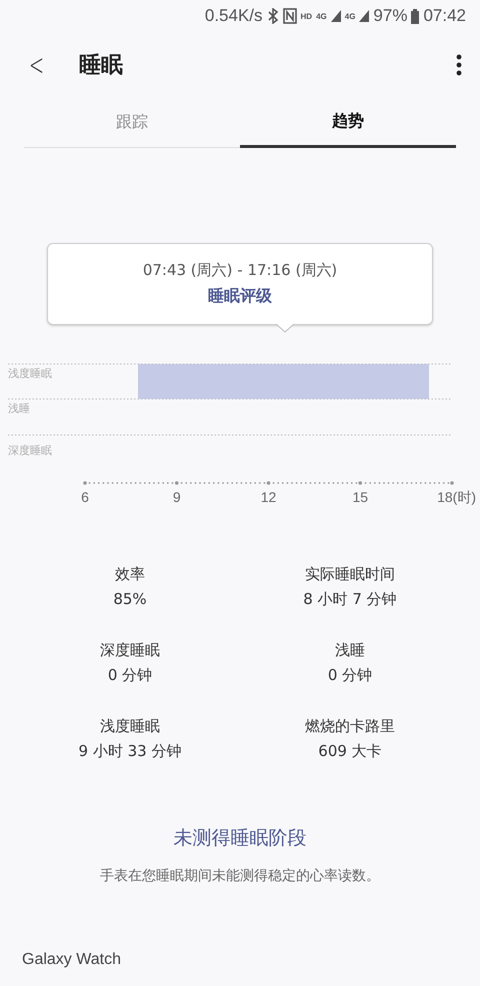 This screenshot has height=986, width=480. Describe the element at coordinates (268, 497) in the screenshot. I see `axis-tick-label: 12` at that location.